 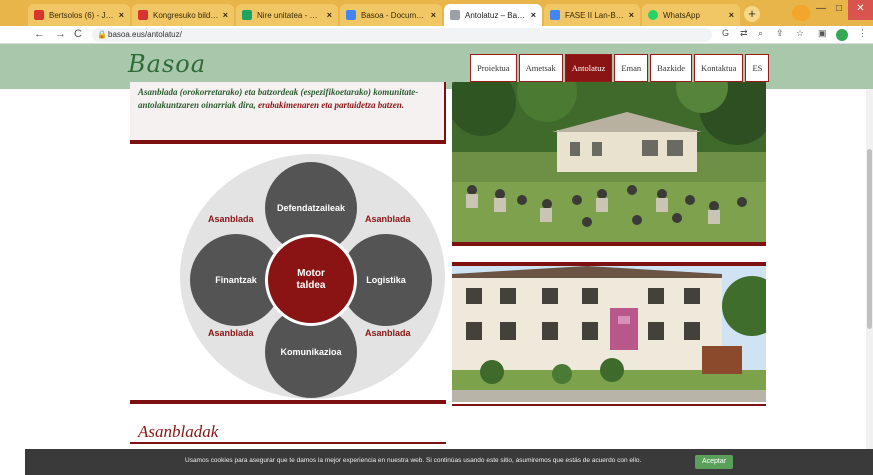 I want to click on meeting-photo-image, so click(x=609, y=162).